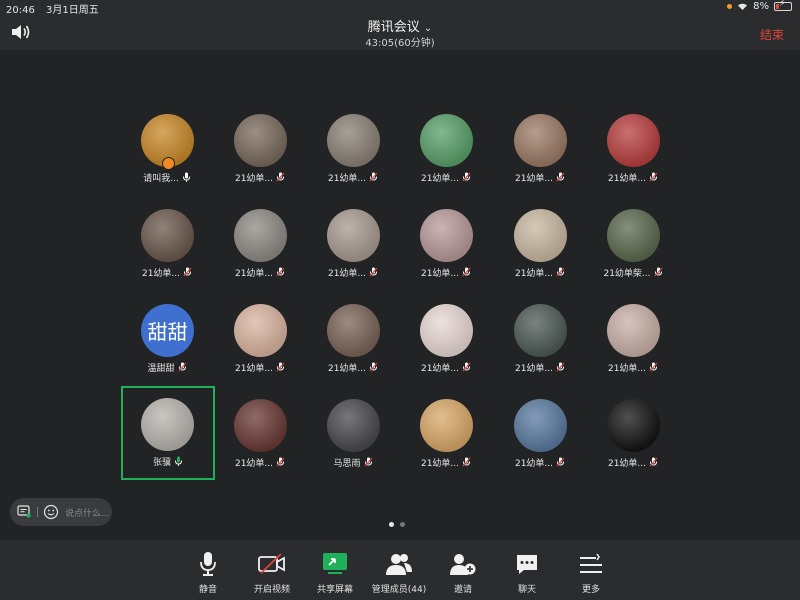  What do you see at coordinates (272, 572) in the screenshot?
I see `start-video-button: 开启视频` at bounding box center [272, 572].